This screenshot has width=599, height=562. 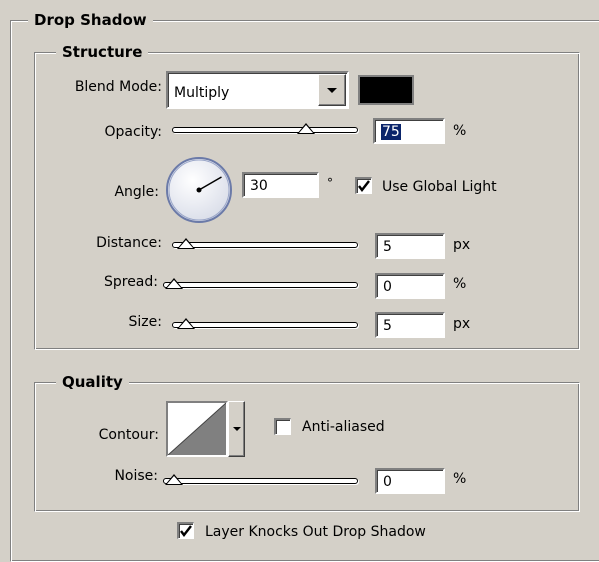 What do you see at coordinates (391, 132) in the screenshot?
I see `opacity-value: 75` at bounding box center [391, 132].